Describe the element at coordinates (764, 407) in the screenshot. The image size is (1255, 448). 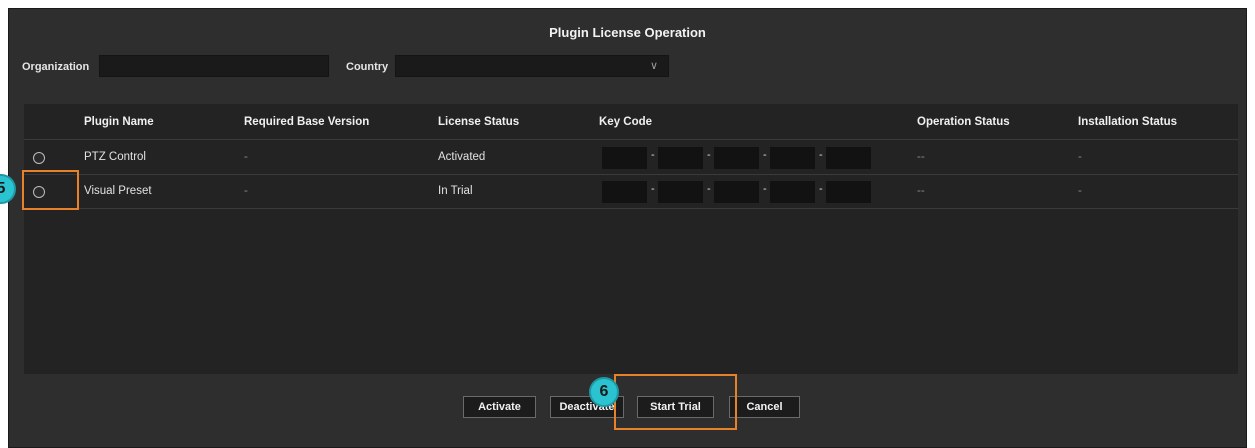
I see `cancel-button: Cancel` at that location.